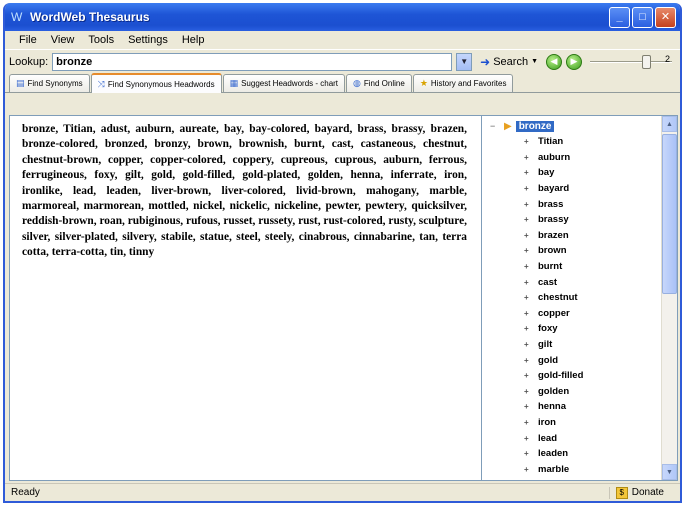  What do you see at coordinates (148, 40) in the screenshot?
I see `menu-settings: Settings` at bounding box center [148, 40].